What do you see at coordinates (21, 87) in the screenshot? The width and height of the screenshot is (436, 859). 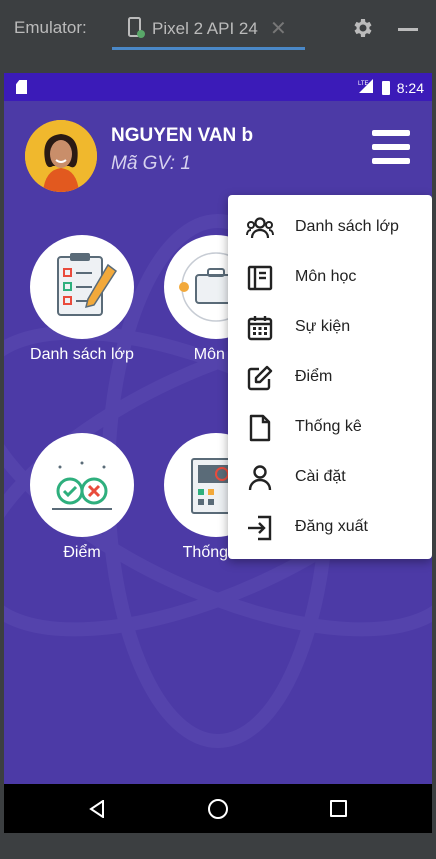 I see `sd-card-icon` at bounding box center [21, 87].